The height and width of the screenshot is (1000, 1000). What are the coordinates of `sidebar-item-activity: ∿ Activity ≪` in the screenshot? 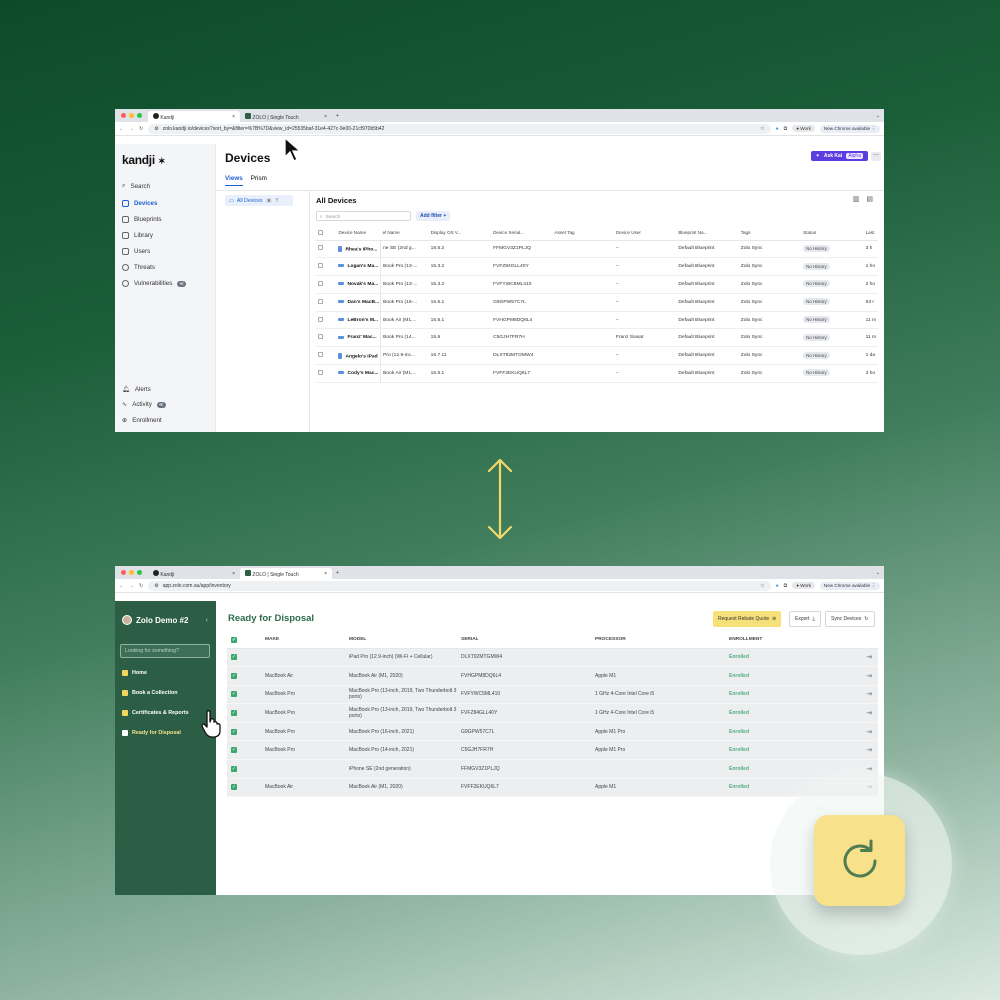 It's located at (144, 404).